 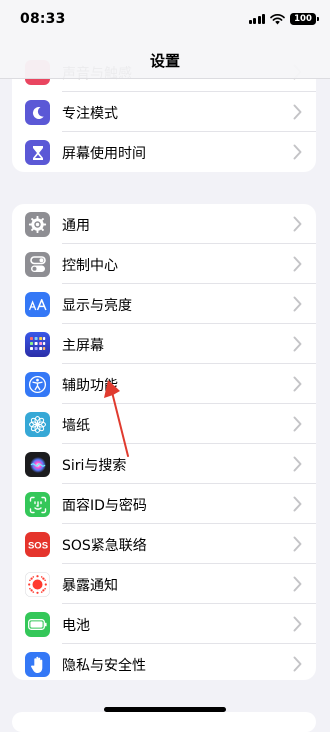 What do you see at coordinates (37, 504) in the screenshot?
I see `face-id-icon` at bounding box center [37, 504].